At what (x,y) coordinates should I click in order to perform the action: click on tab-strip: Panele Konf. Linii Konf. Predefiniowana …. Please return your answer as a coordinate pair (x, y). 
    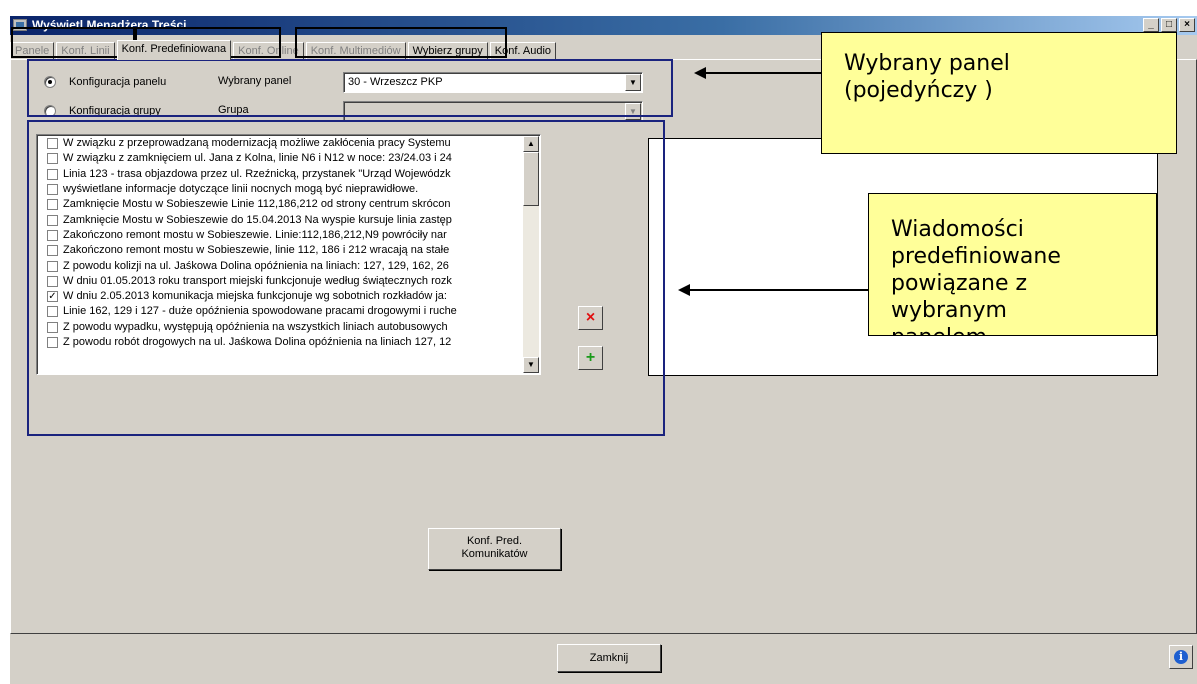
    Looking at the image, I should click on (284, 50).